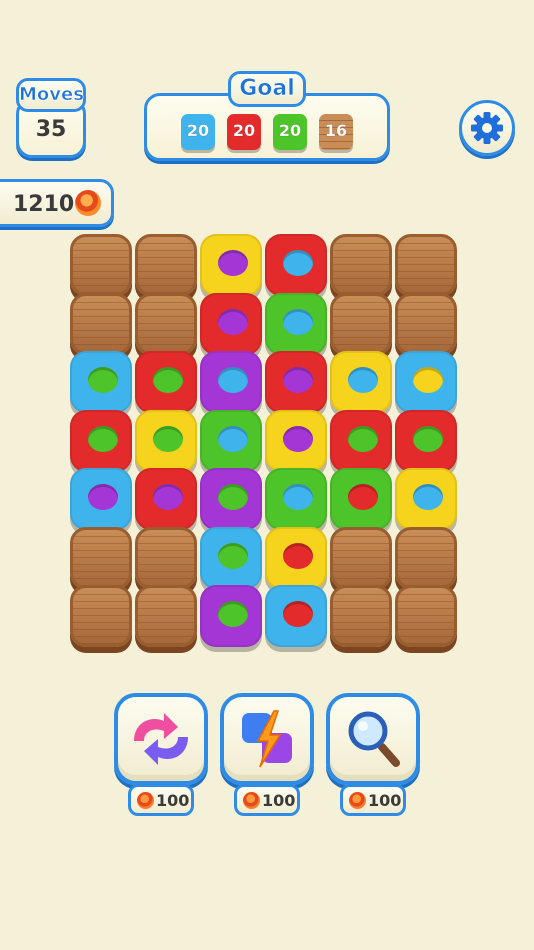  Describe the element at coordinates (290, 132) in the screenshot. I see `goal-chip-green: 20` at that location.